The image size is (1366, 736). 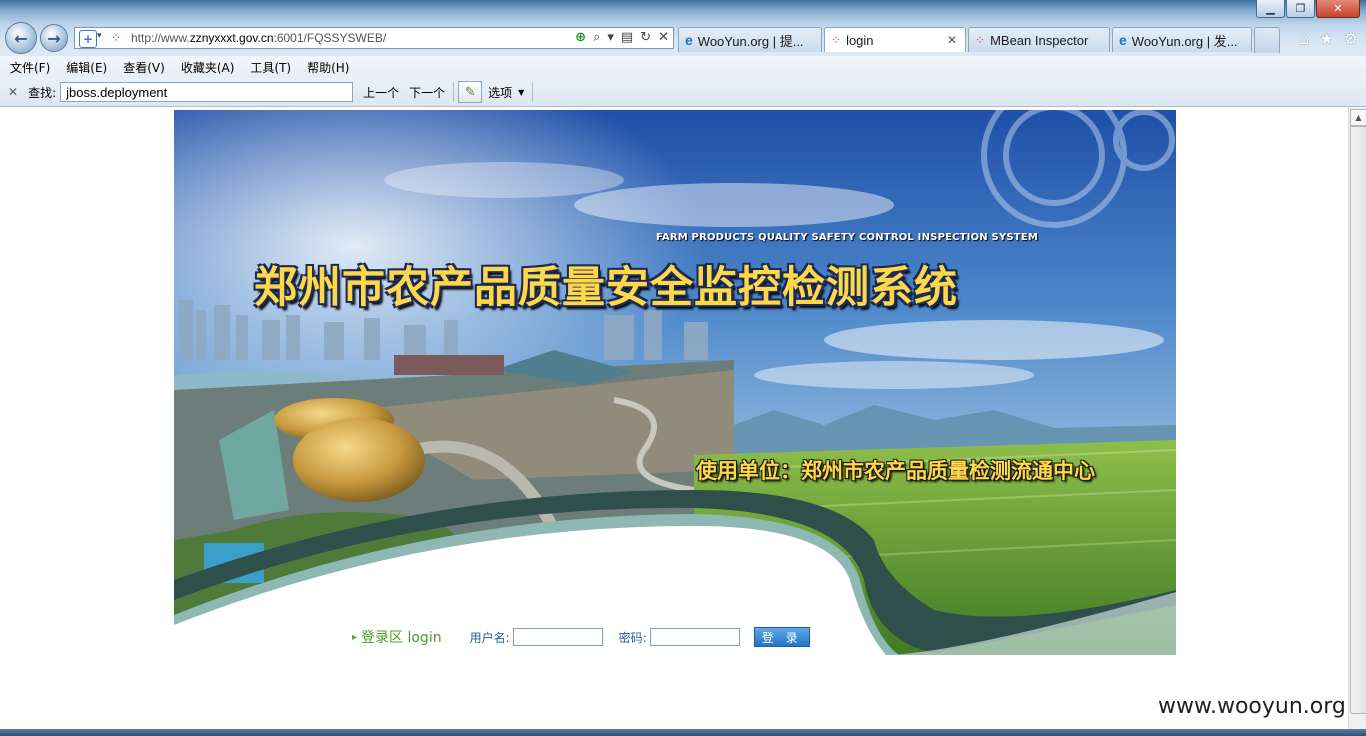 What do you see at coordinates (42, 92) in the screenshot?
I see `find-label: 查找:` at bounding box center [42, 92].